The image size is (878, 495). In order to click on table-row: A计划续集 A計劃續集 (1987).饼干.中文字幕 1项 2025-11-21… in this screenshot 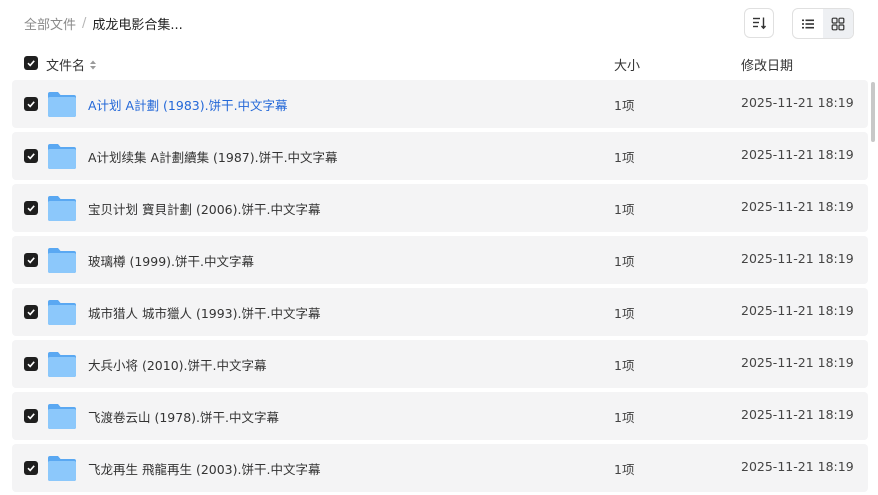, I will do `click(440, 156)`.